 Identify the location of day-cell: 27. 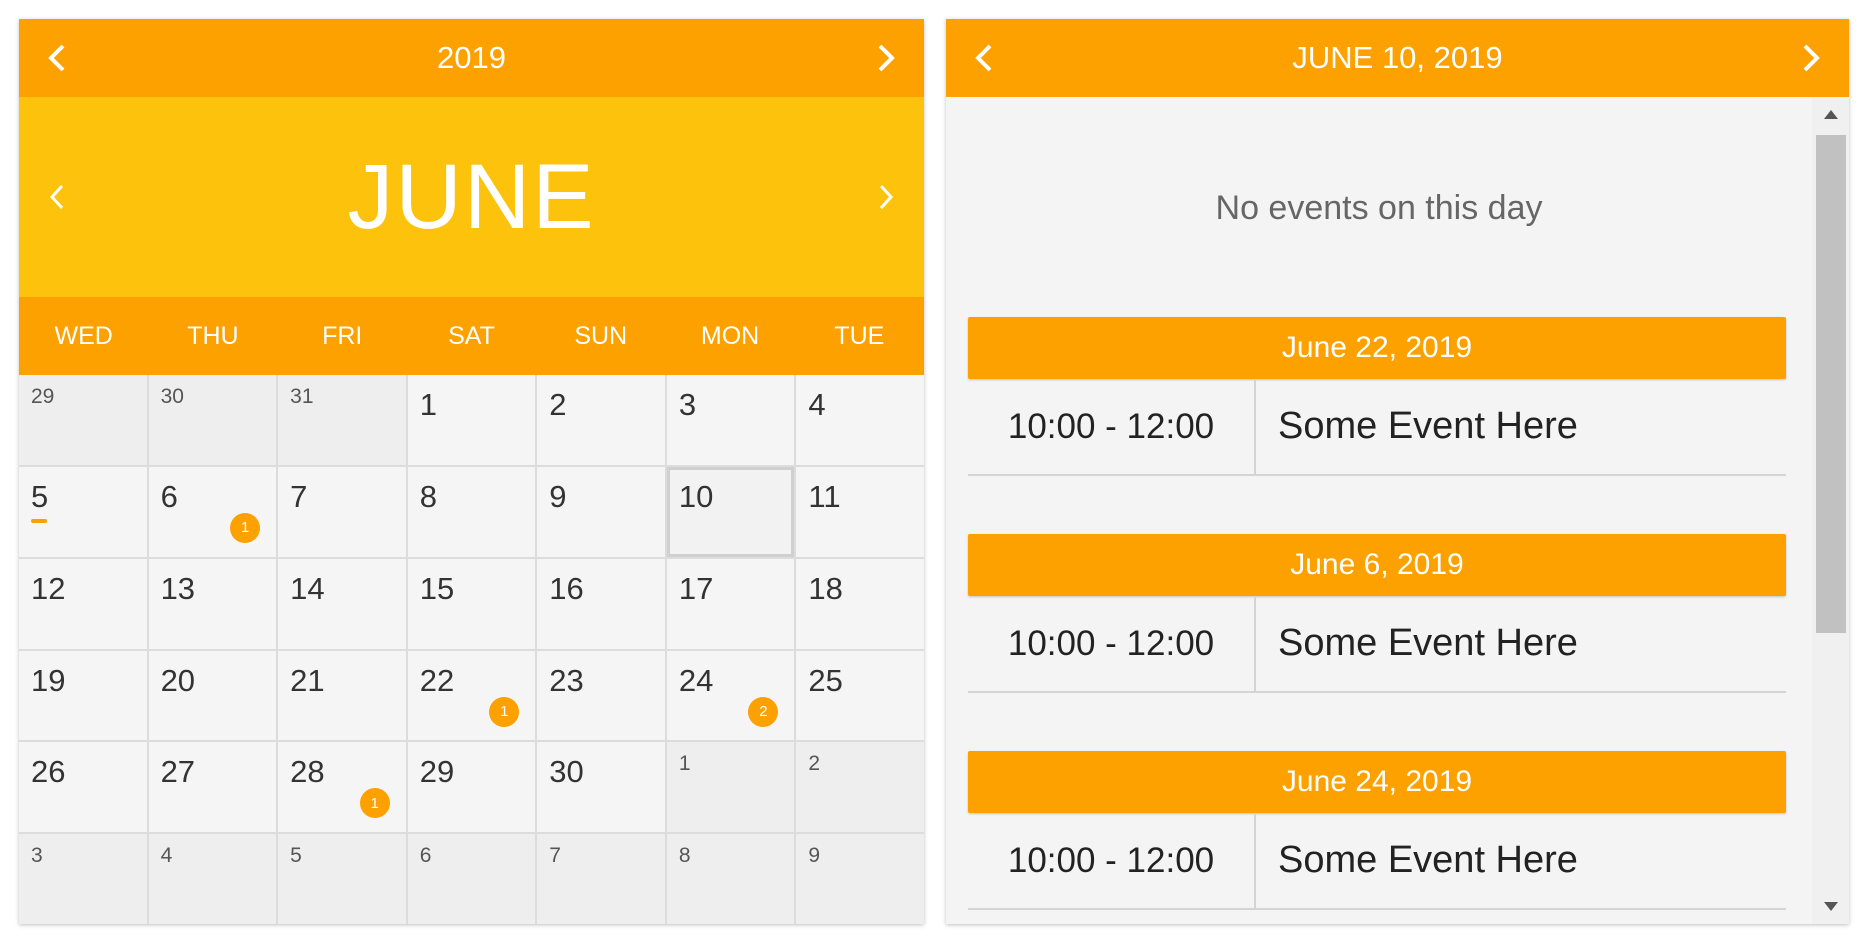
(212, 787).